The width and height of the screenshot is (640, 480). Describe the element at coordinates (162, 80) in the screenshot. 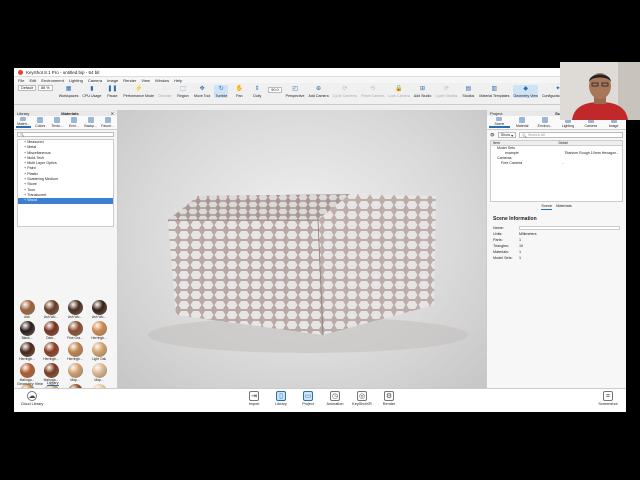

I see `menu-item-window: Window` at that location.